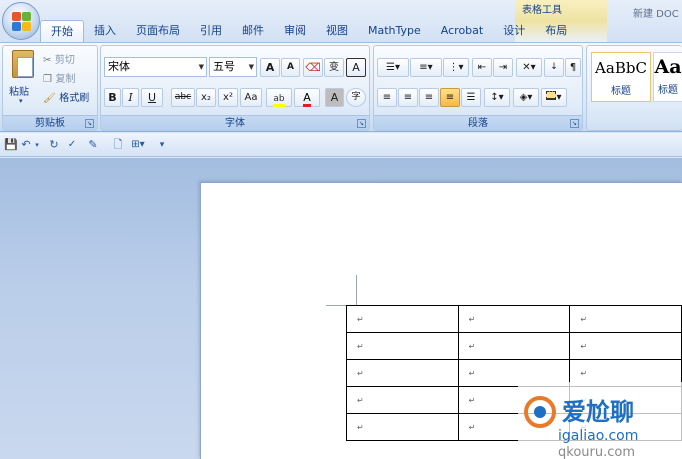 Image resolution: width=682 pixels, height=459 pixels. I want to click on superscript-button: x², so click(228, 97).